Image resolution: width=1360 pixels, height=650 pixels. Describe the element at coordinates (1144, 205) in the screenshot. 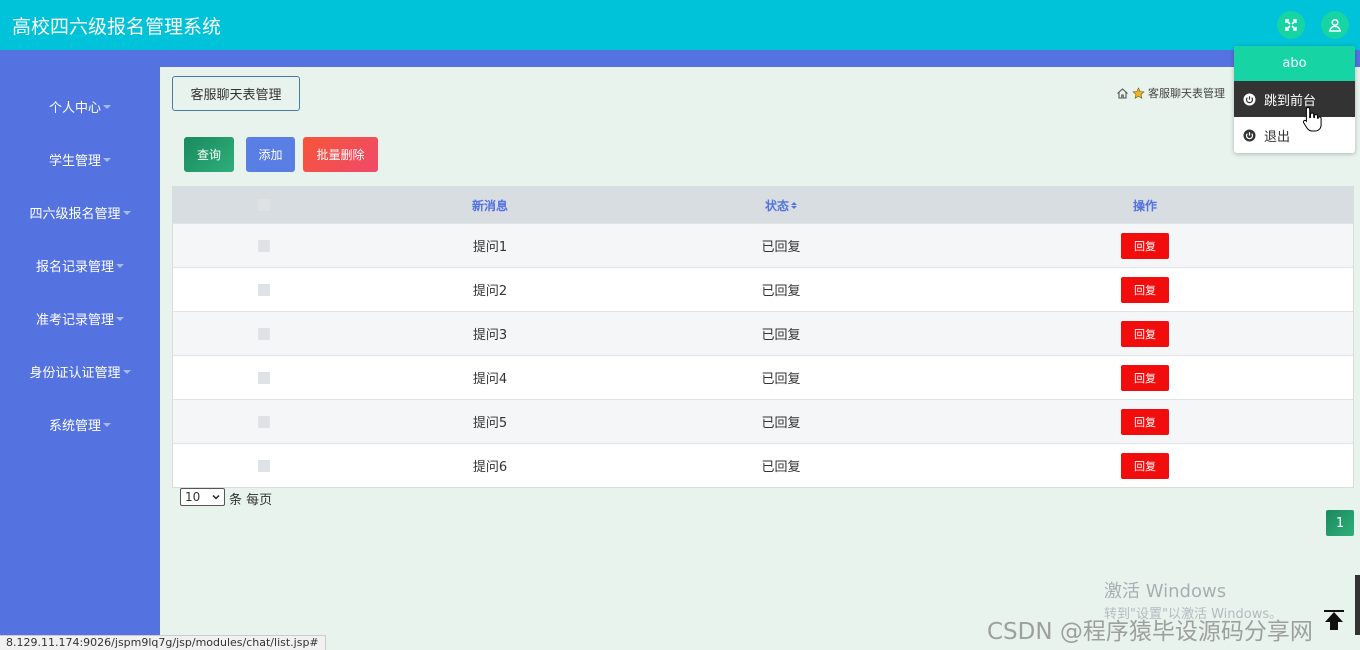

I see `column-header-action: 操作` at that location.